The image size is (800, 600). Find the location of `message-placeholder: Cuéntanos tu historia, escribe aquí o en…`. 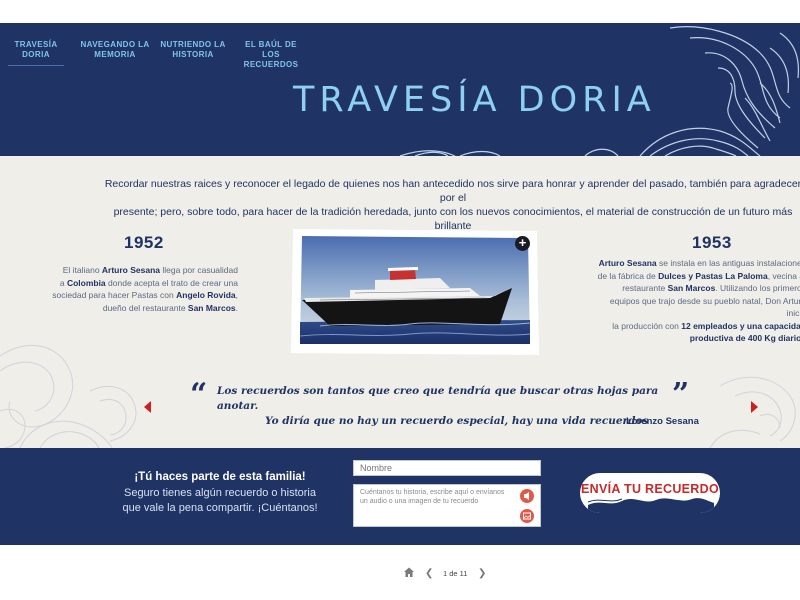

message-placeholder: Cuéntanos tu historia, escribe aquí o en… is located at coordinates (432, 497).